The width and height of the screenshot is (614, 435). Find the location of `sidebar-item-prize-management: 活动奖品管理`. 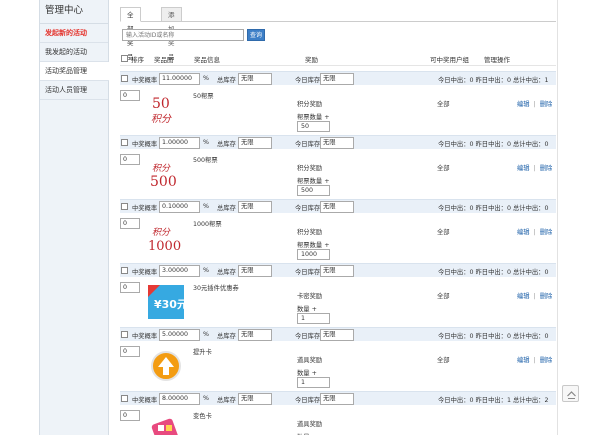

sidebar-item-prize-management: 活动奖品管理 is located at coordinates (74, 71).